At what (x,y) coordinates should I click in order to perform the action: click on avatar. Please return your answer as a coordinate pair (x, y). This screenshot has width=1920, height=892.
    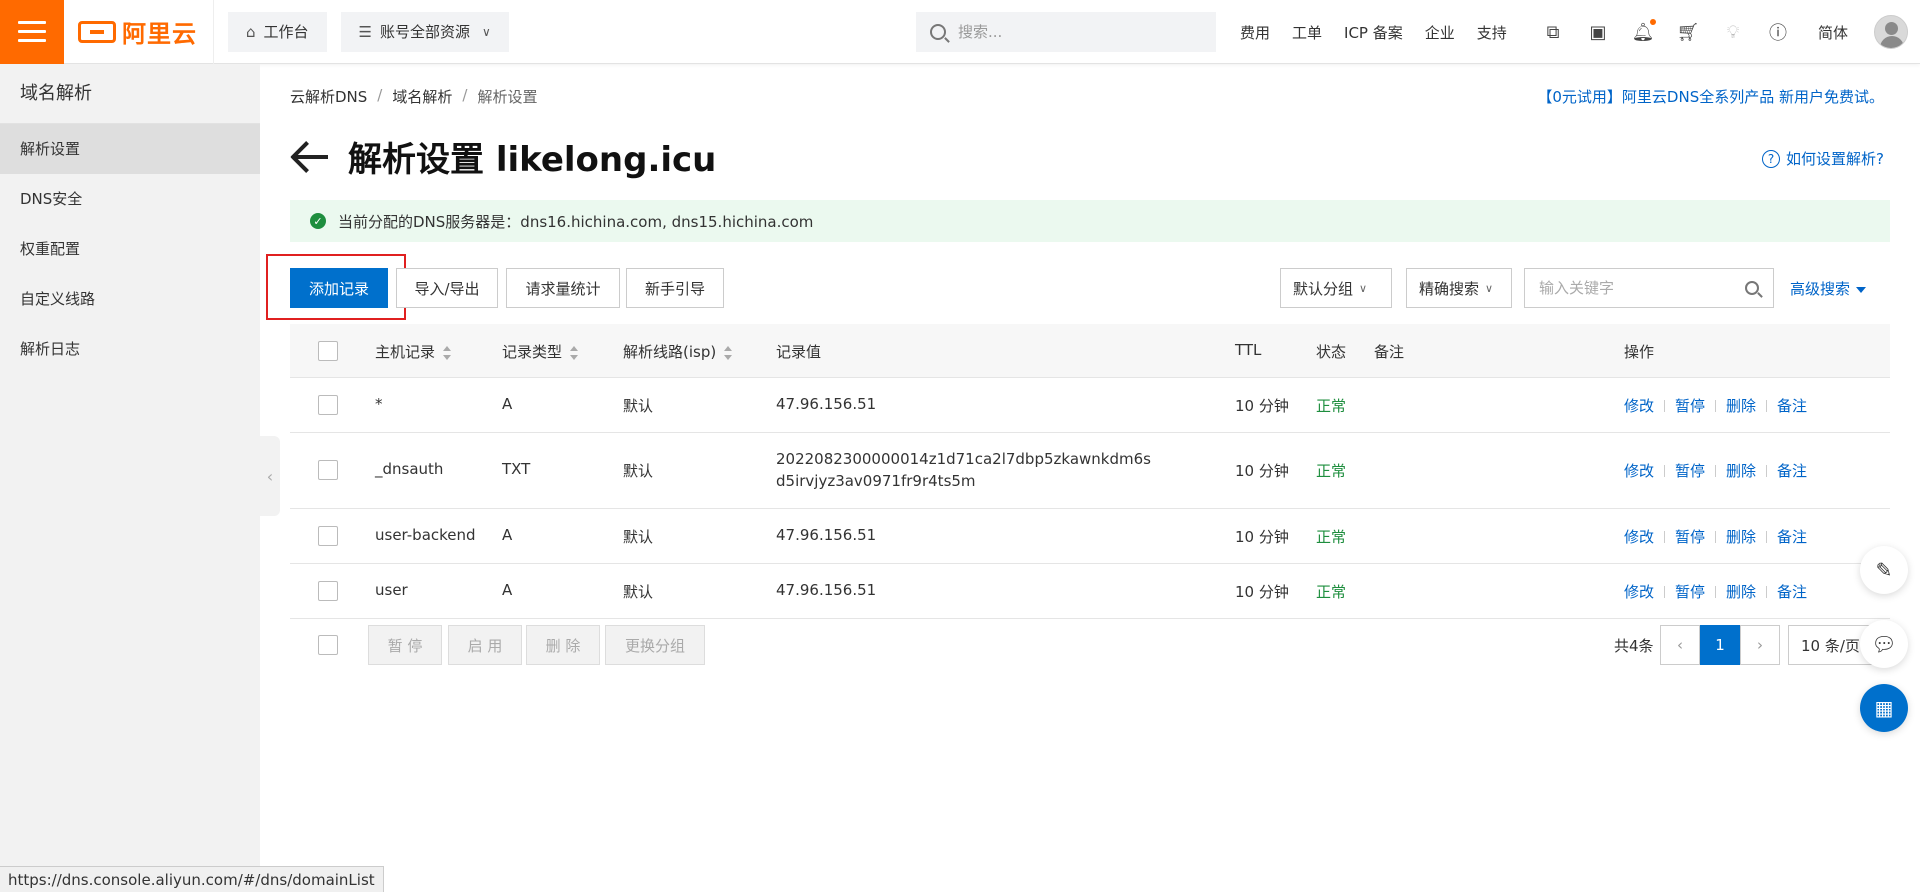
    Looking at the image, I should click on (1891, 32).